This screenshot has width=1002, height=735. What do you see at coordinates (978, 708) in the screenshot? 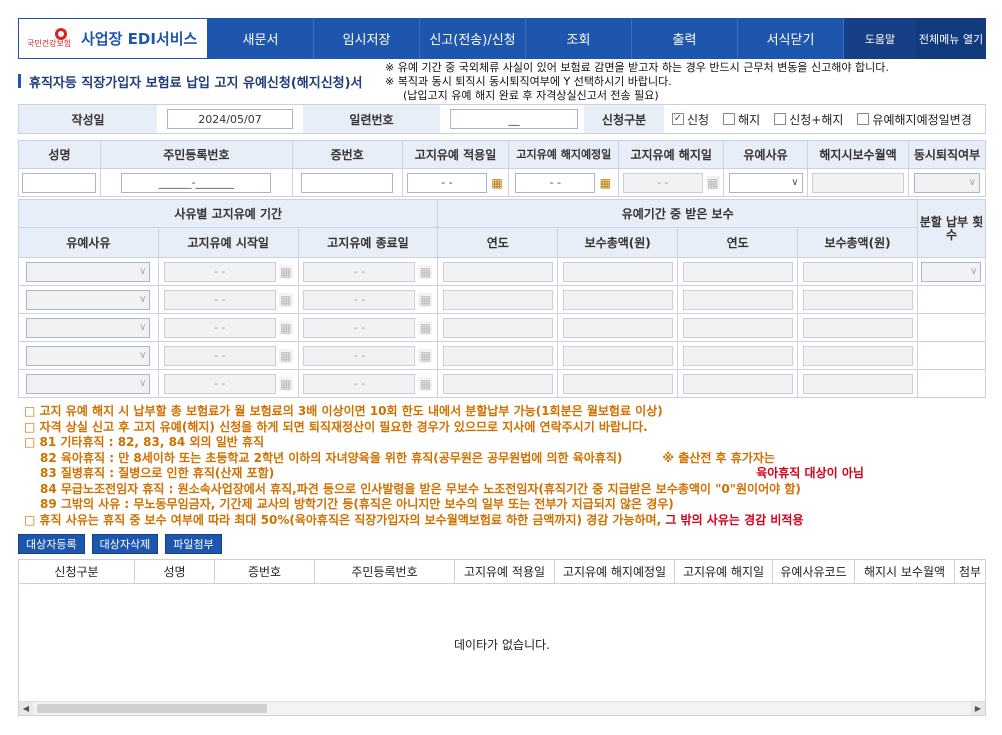
I see `scroll-right-icon: ▶` at bounding box center [978, 708].